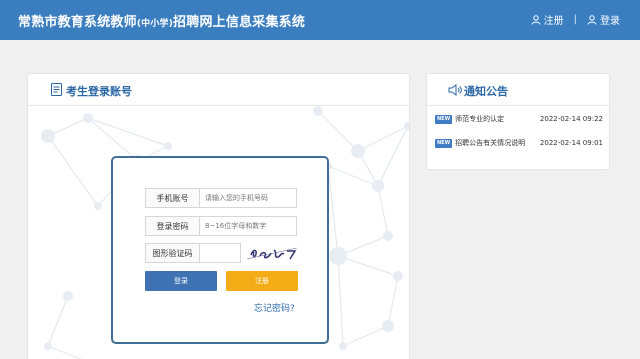  Describe the element at coordinates (155, 24) in the screenshot. I see `site-title-sub: (中小学)` at that location.